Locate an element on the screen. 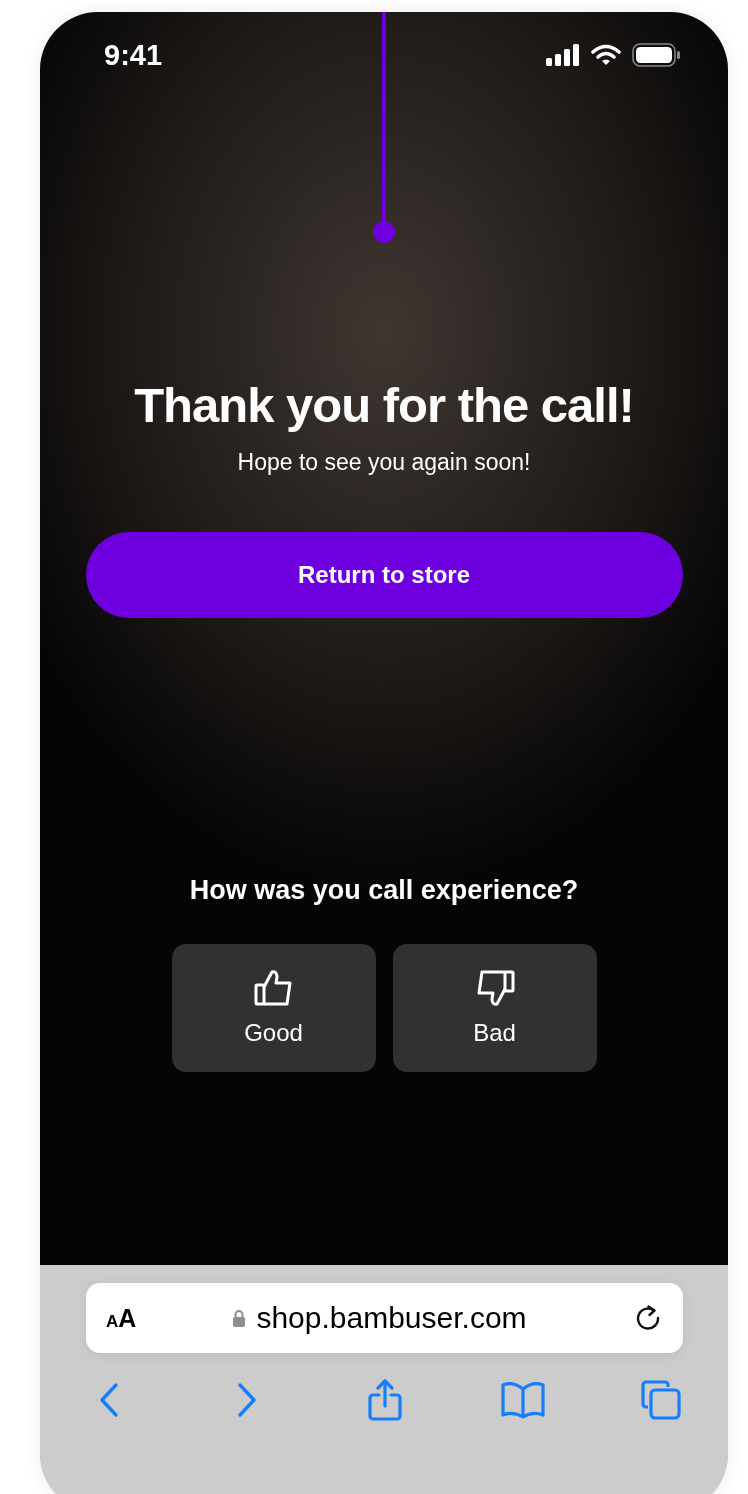 The image size is (748, 1494). thumbs-up-icon is located at coordinates (273, 988).